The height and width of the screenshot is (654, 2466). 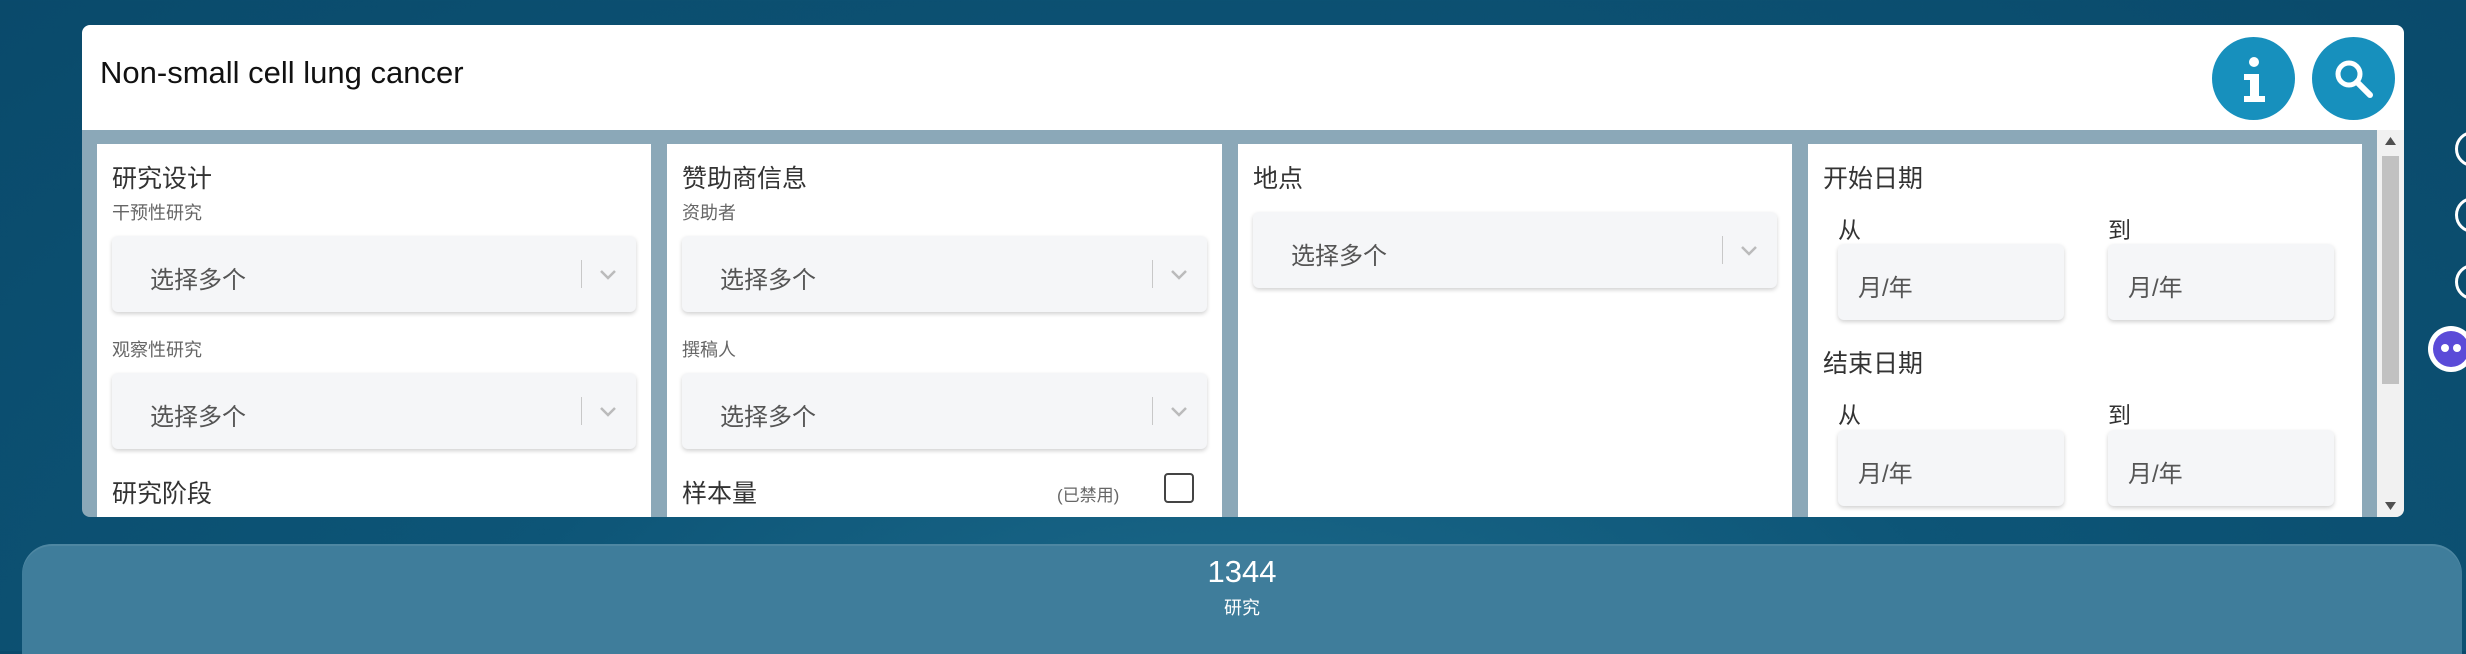 What do you see at coordinates (1849, 415) in the screenshot?
I see `end-from-label: 从` at bounding box center [1849, 415].